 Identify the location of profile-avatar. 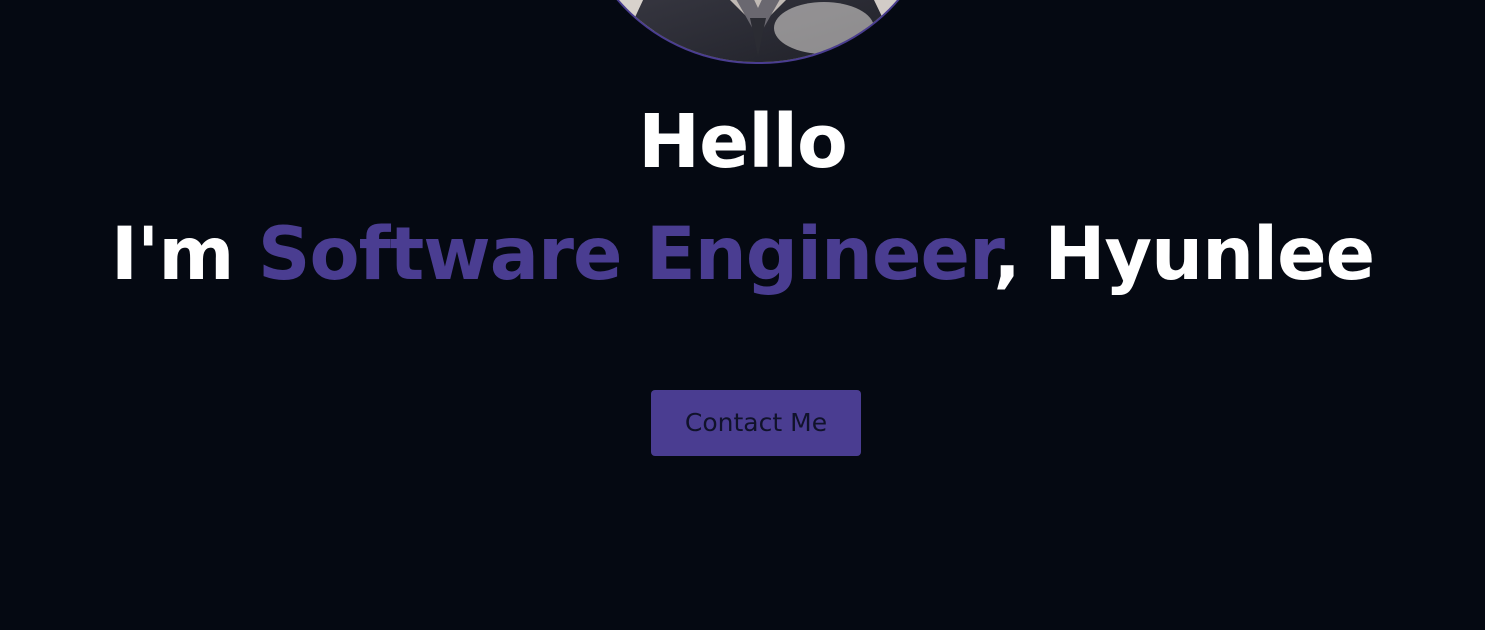
(758, 32).